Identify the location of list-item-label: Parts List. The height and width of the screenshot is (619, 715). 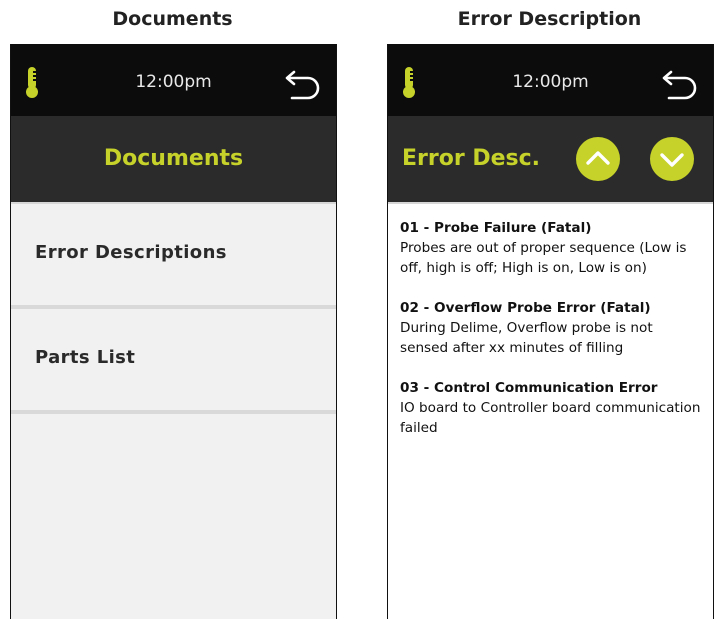
(85, 357).